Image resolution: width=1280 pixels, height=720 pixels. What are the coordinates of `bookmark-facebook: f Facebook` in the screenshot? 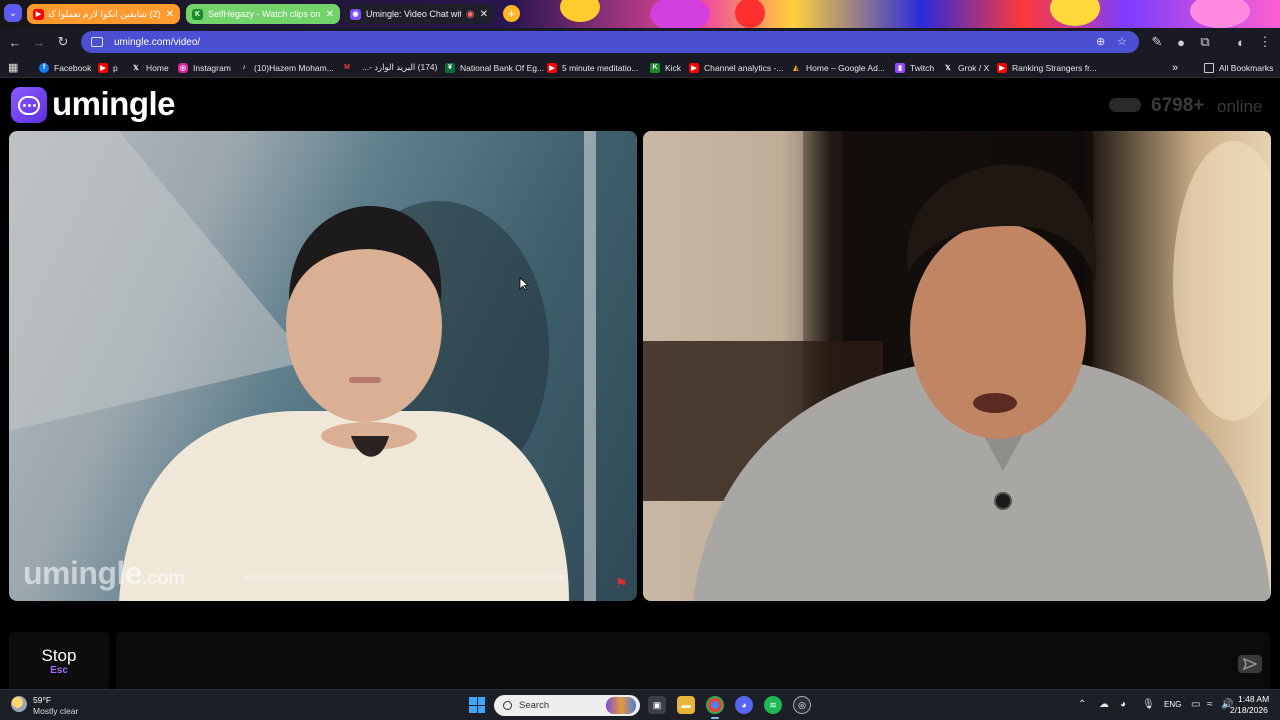 It's located at (65, 67).